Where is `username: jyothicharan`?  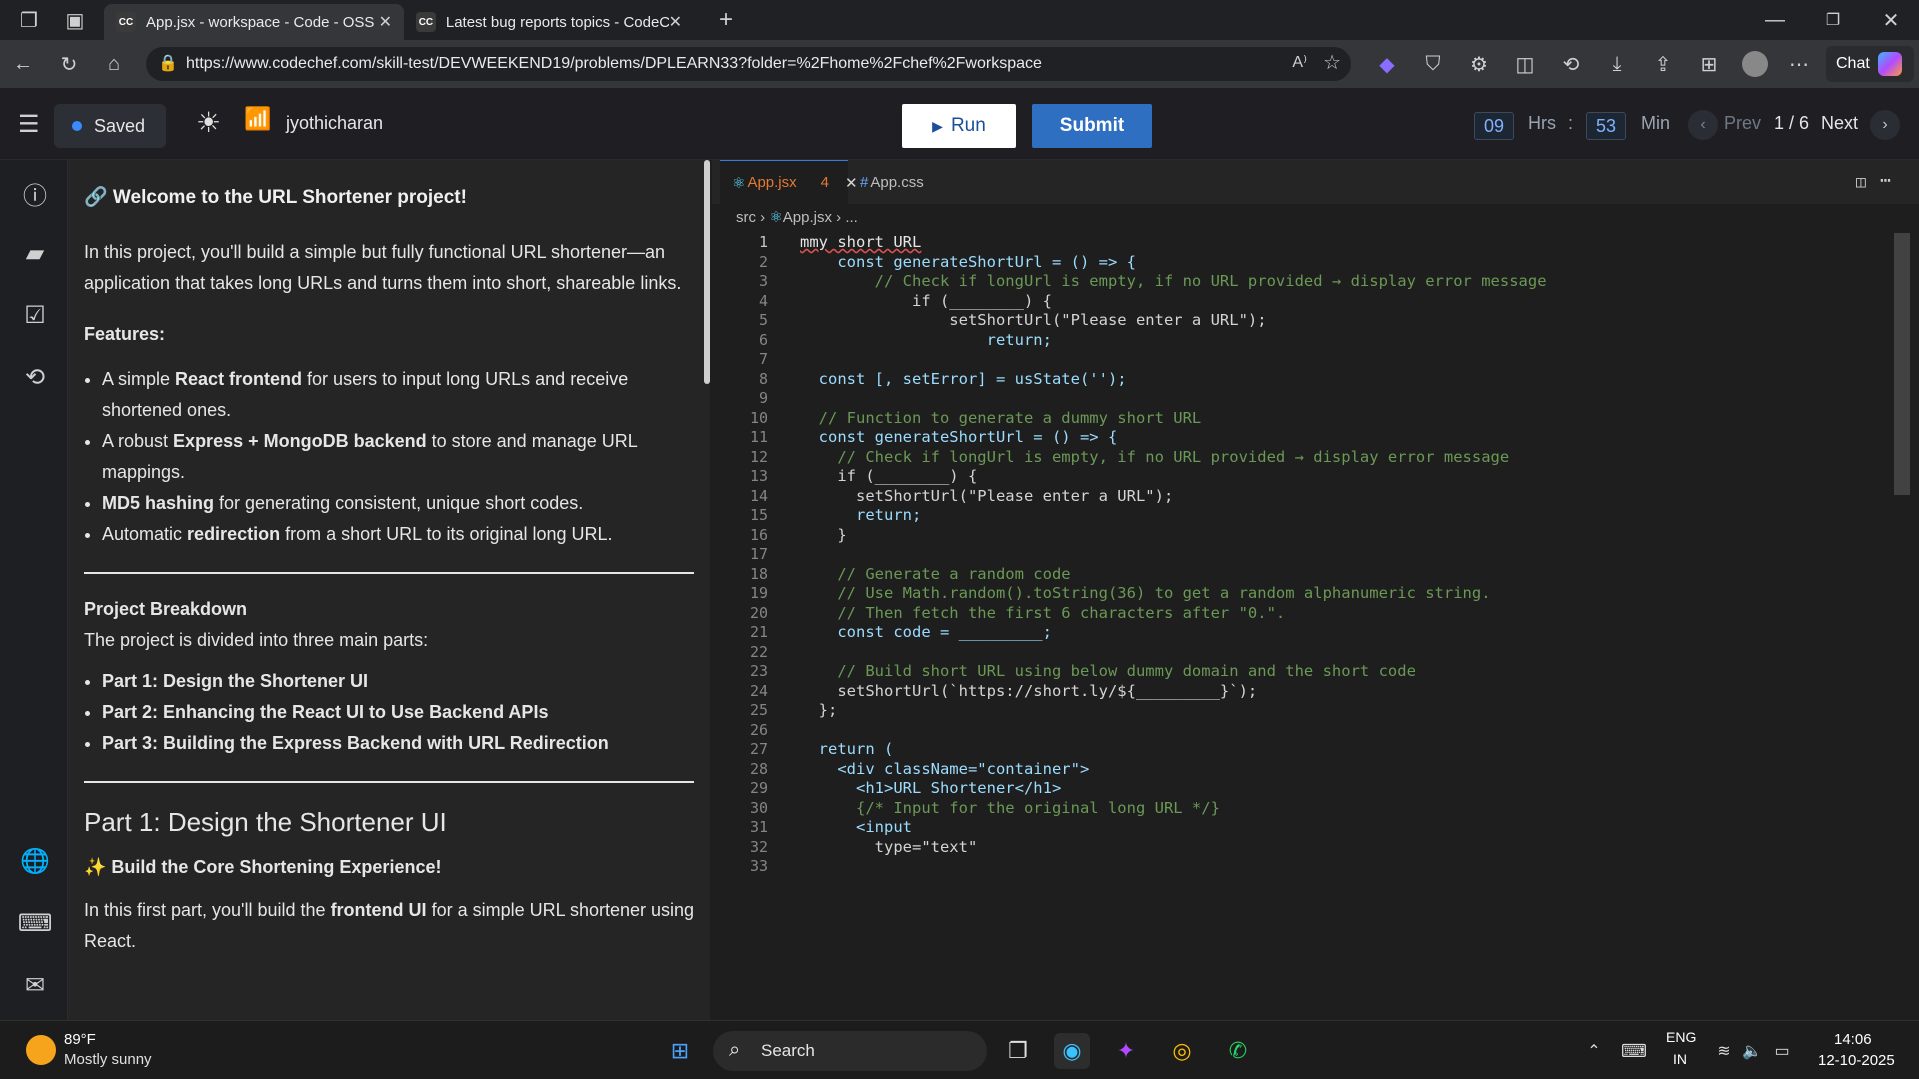 username: jyothicharan is located at coordinates (335, 123).